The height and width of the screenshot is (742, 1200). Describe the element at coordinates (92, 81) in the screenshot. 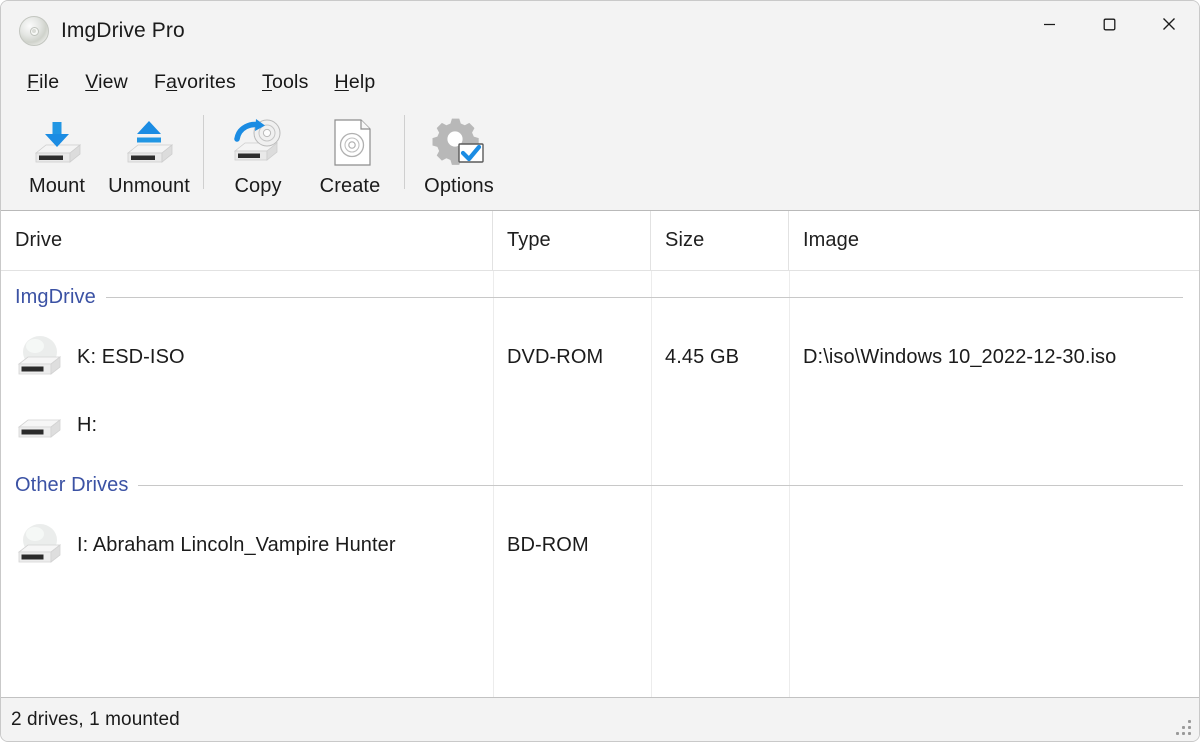

I see `menu-accel-view: V` at that location.